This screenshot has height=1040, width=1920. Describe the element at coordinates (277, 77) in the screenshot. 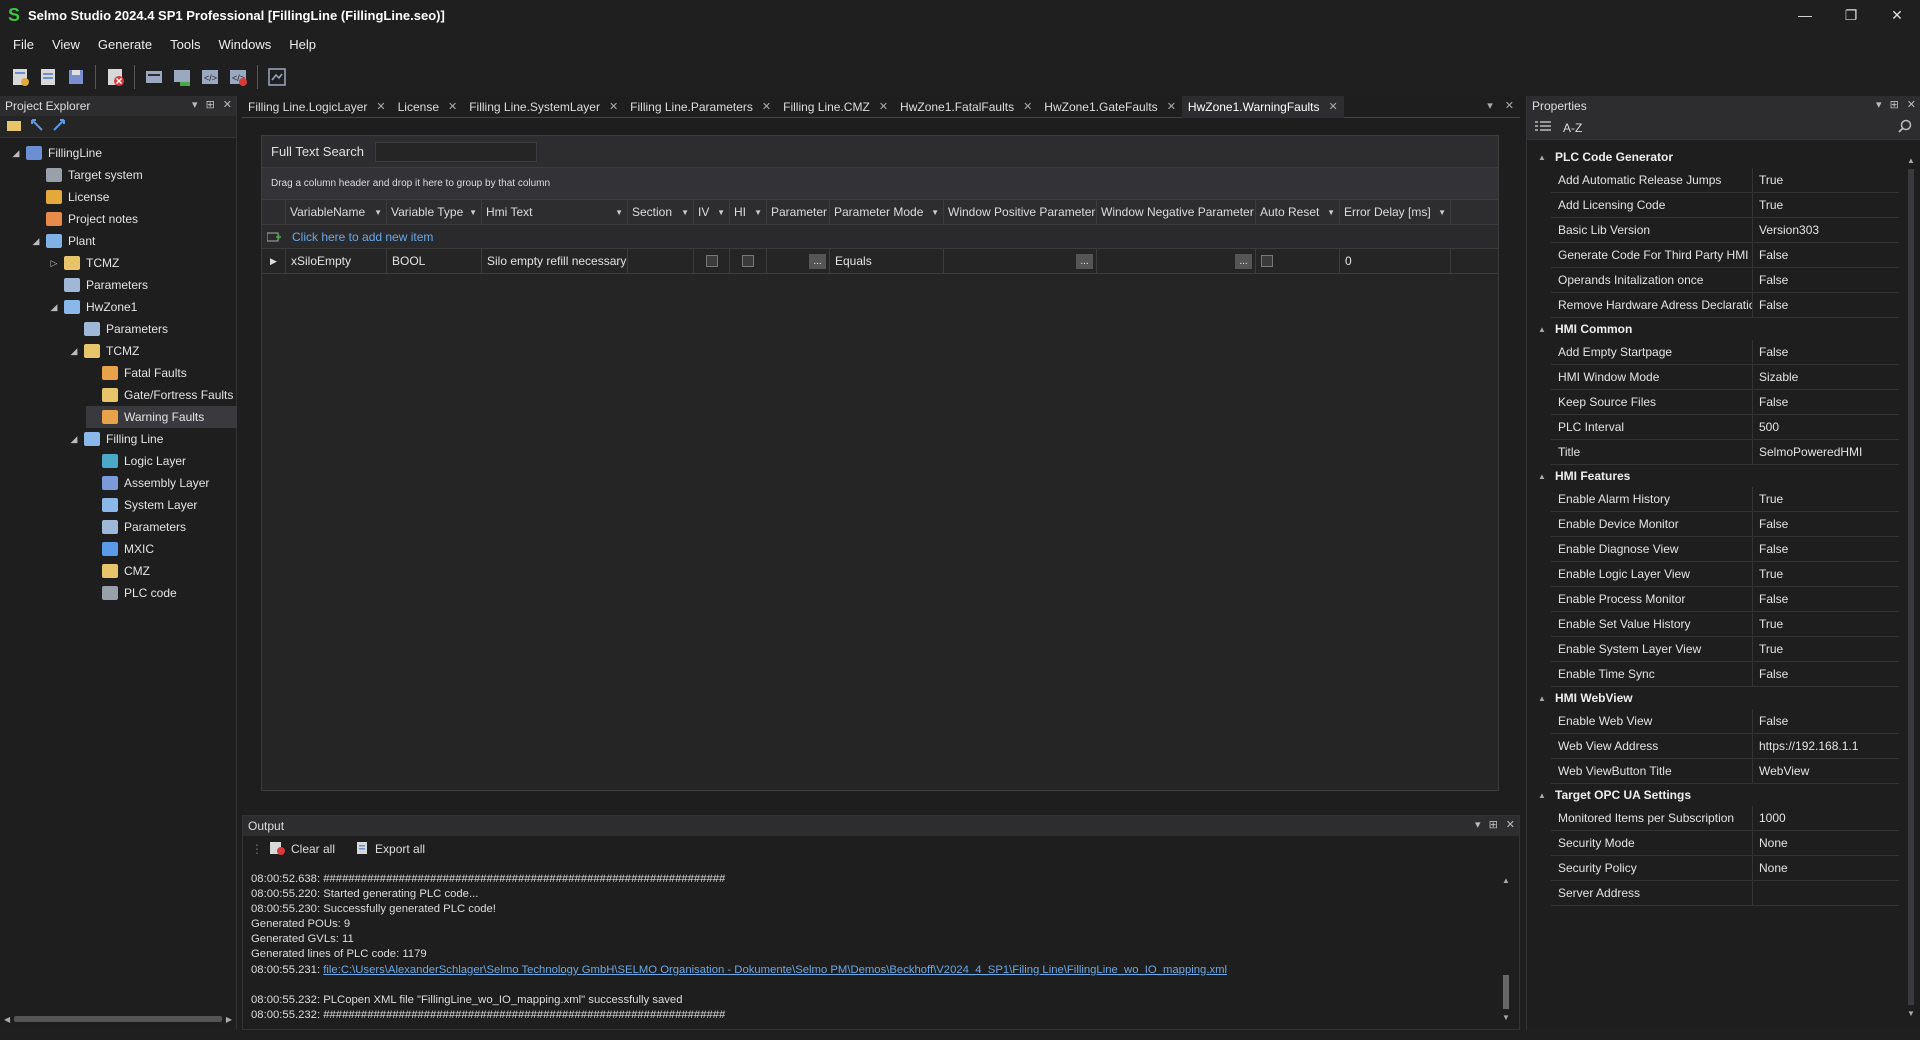

I see `monitor-icon` at that location.